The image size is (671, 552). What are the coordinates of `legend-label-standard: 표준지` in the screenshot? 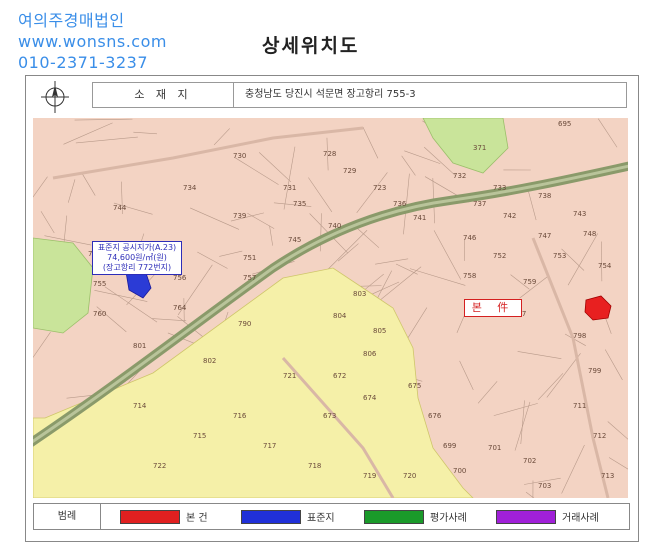 It's located at (321, 518).